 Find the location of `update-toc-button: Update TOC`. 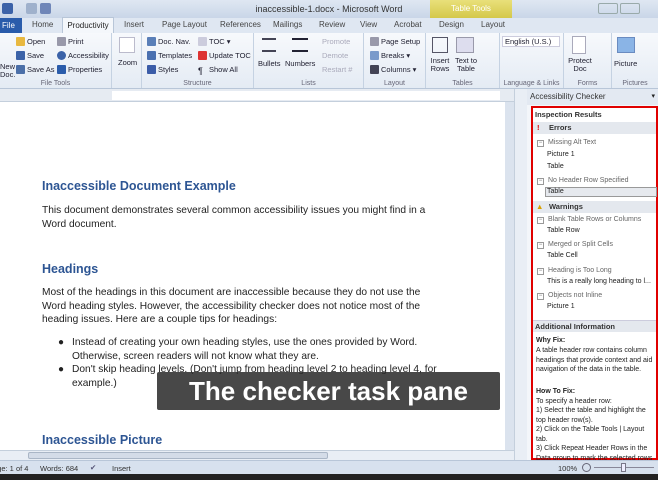

update-toc-button: Update TOC is located at coordinates (224, 55).